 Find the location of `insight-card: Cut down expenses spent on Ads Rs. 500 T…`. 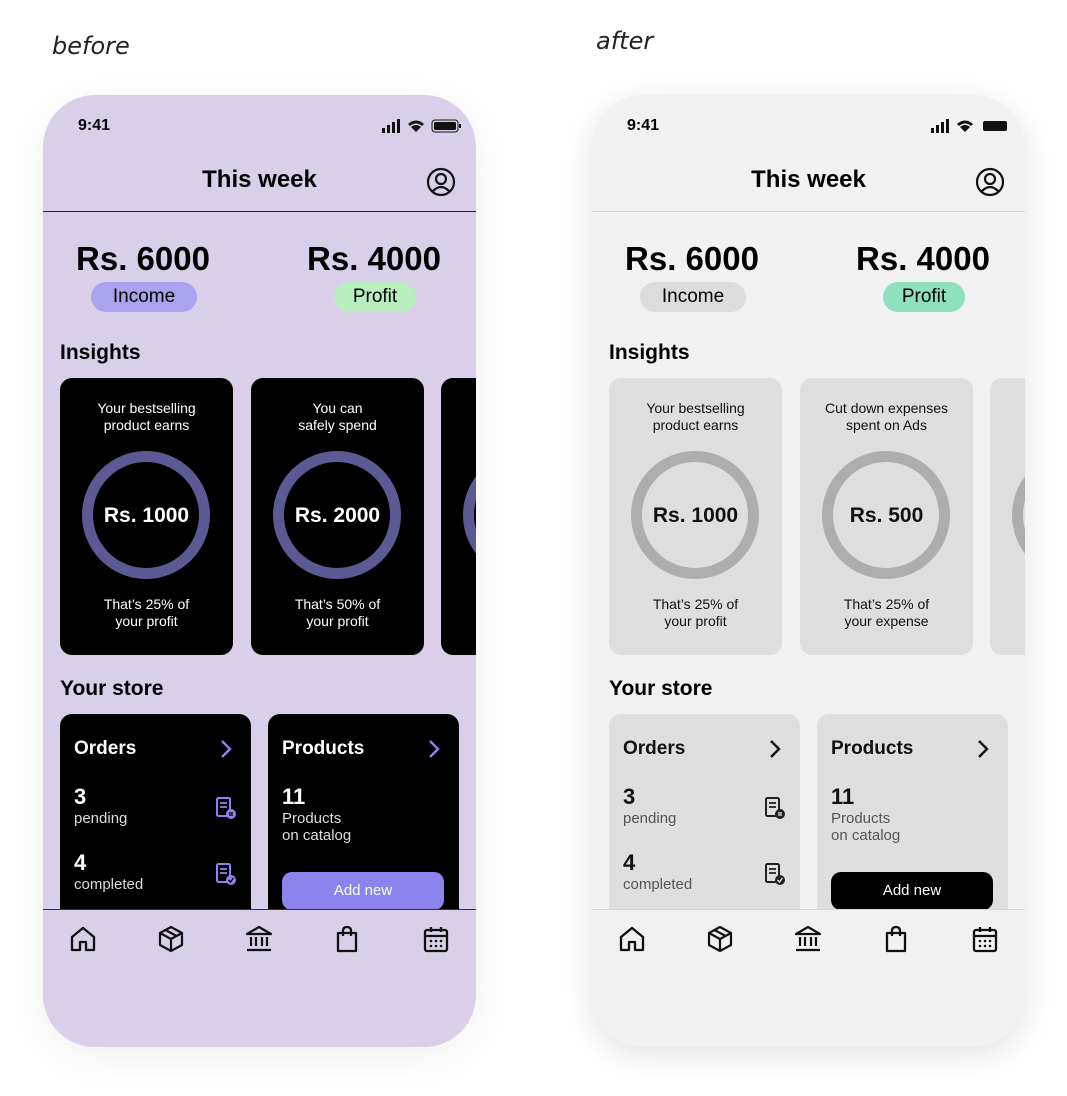

insight-card: Cut down expenses spent on Ads Rs. 500 T… is located at coordinates (886, 516).